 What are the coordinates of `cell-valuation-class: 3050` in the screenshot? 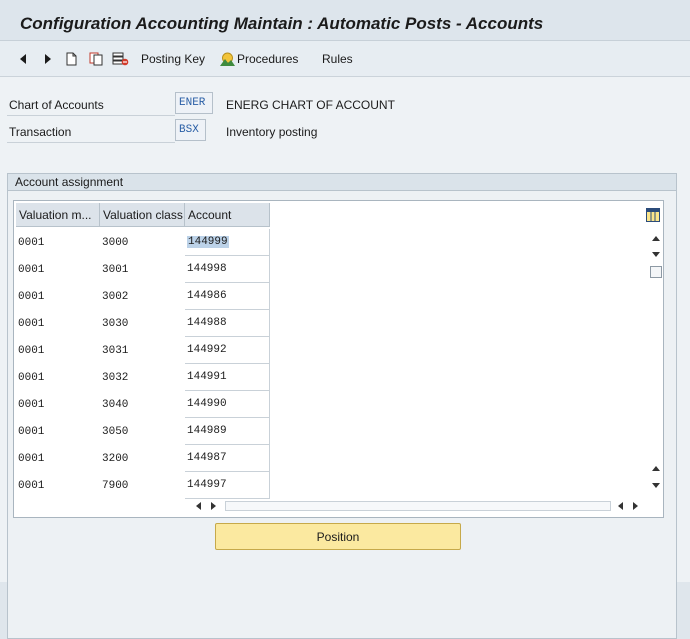 It's located at (115, 431).